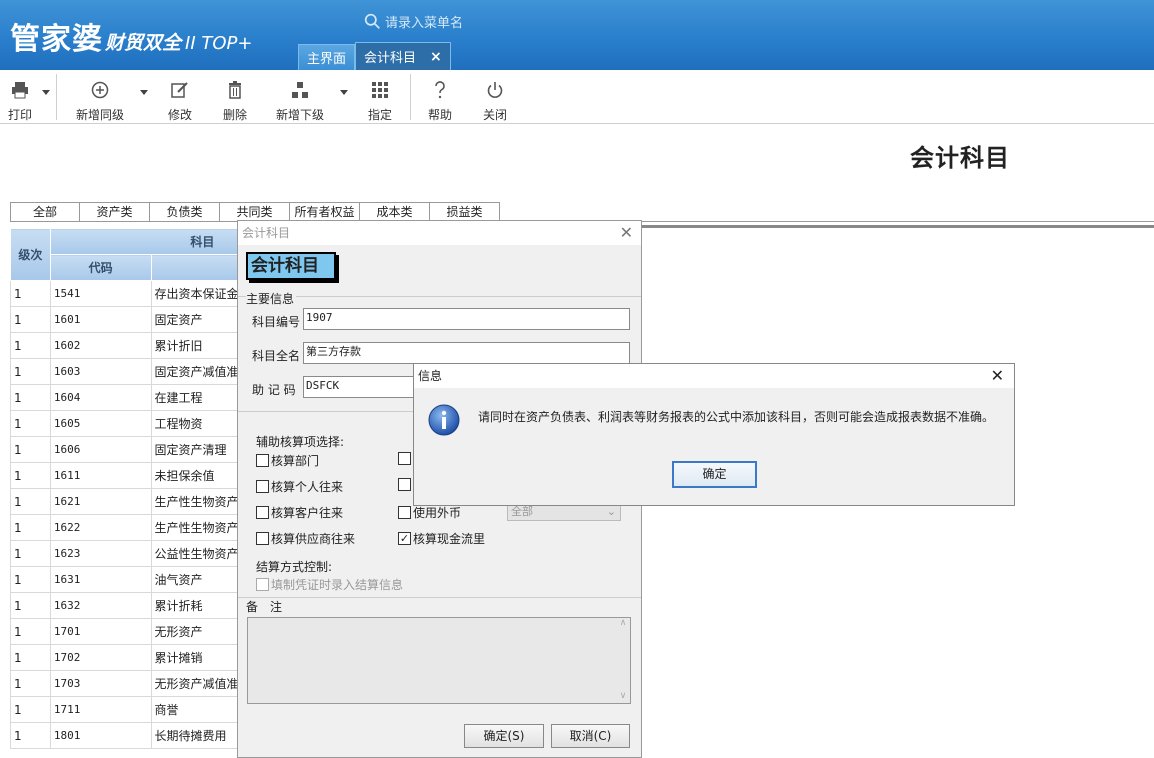 This screenshot has height=758, width=1154. Describe the element at coordinates (100, 90) in the screenshot. I see `plus-circle-icon` at that location.